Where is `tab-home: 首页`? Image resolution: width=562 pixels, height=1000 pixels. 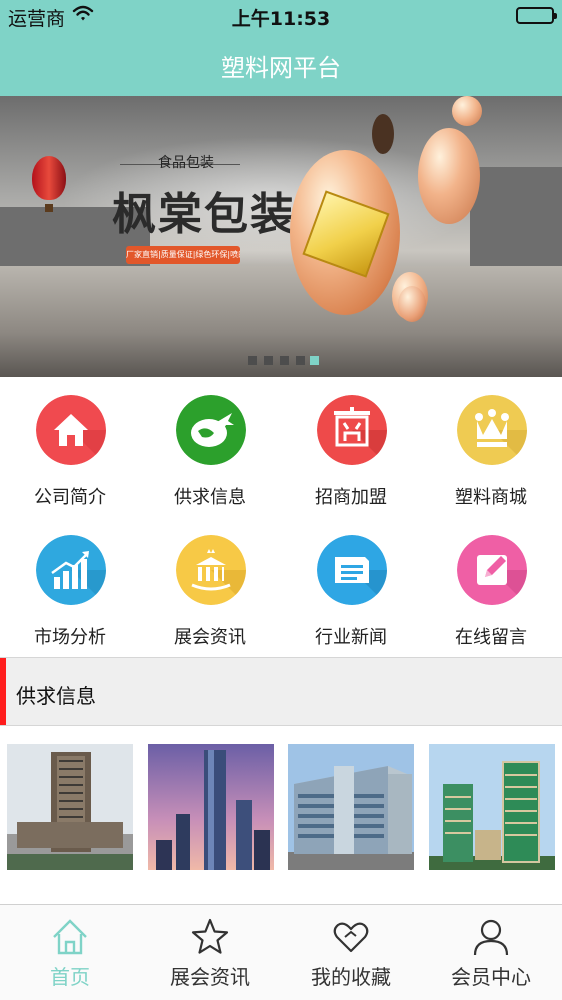
tab-home: 首页 is located at coordinates (70, 952).